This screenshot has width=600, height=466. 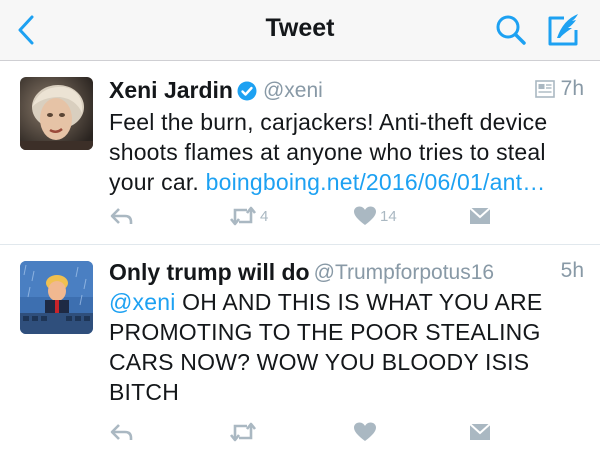 I want to click on display-name: Xeni Jardin, so click(x=171, y=90).